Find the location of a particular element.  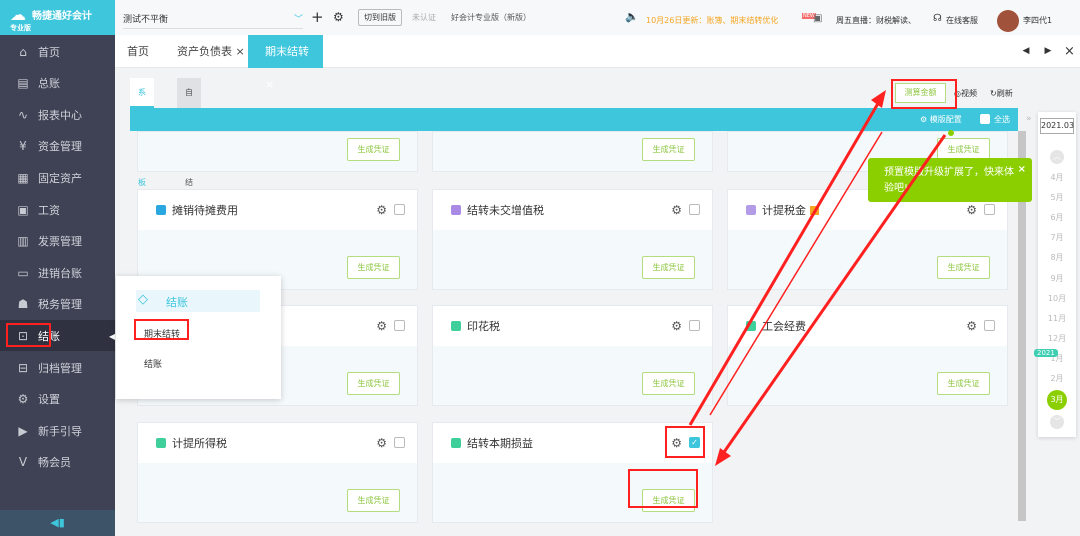

sidebar-item-7: ▭ 进销台账 is located at coordinates (57, 272).